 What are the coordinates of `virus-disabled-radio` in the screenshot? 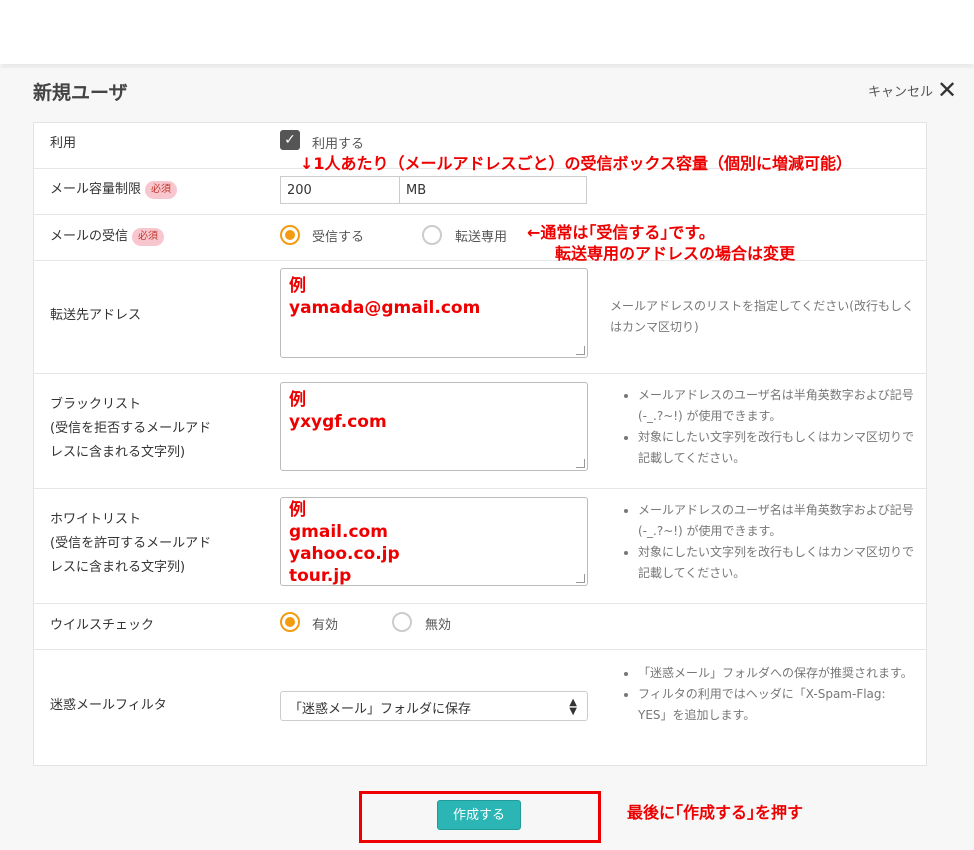 It's located at (402, 622).